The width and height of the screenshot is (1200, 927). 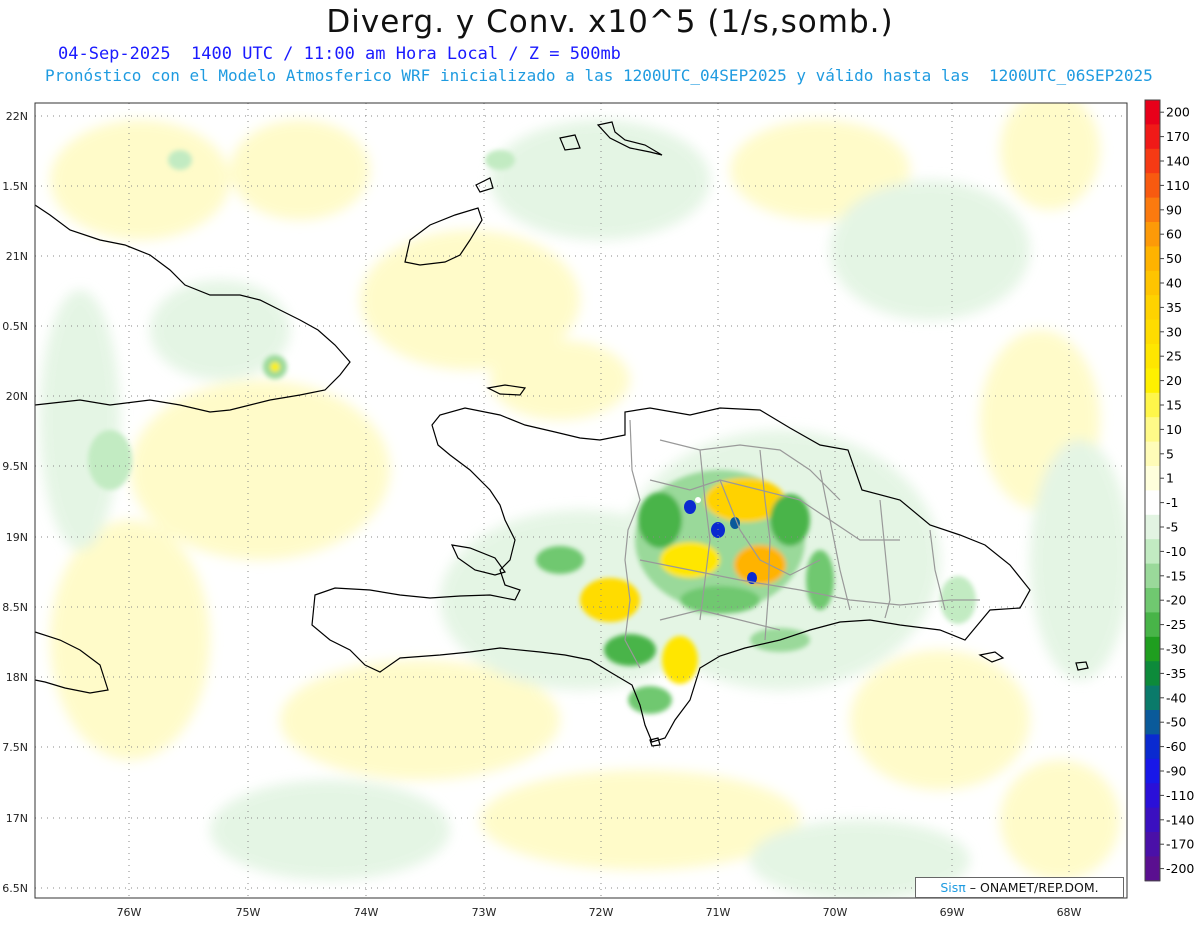 I want to click on colorbar-label: -60, so click(x=1176, y=746).